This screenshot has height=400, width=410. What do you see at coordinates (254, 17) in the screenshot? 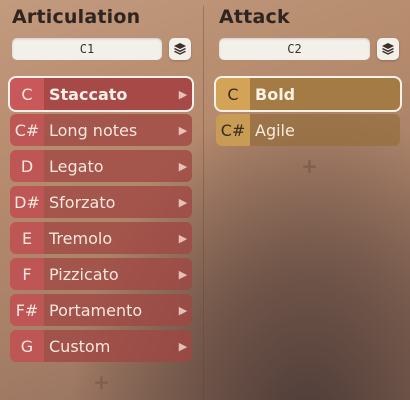
I see `attack-title: Attack` at bounding box center [254, 17].